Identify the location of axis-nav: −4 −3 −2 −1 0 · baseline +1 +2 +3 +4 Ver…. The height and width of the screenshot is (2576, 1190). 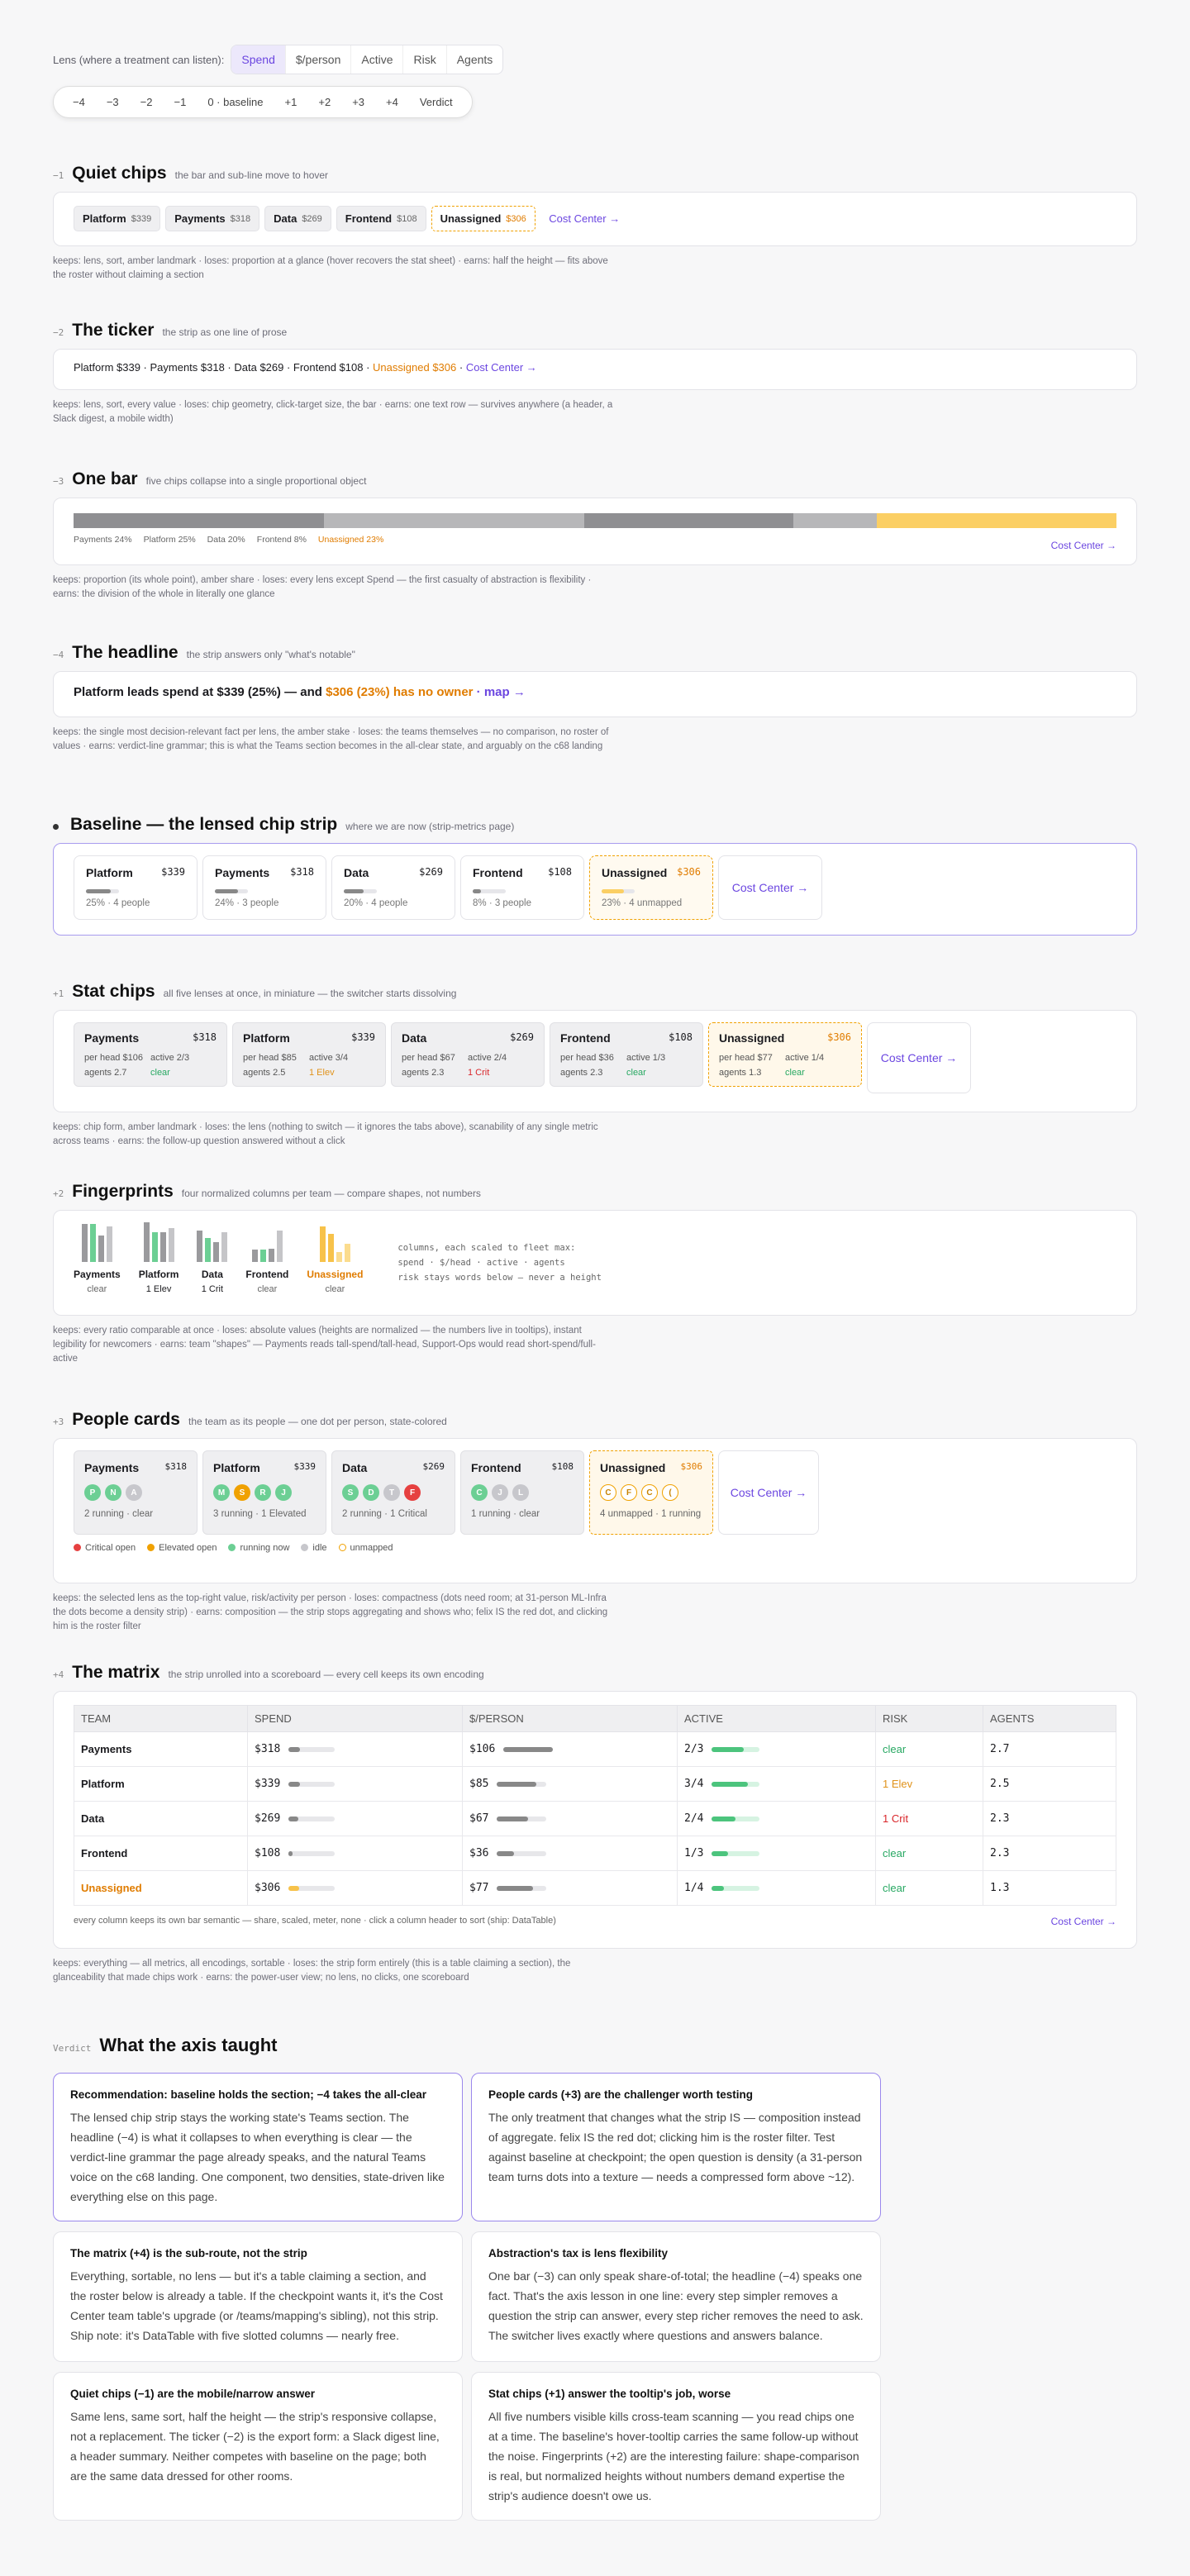
(263, 102).